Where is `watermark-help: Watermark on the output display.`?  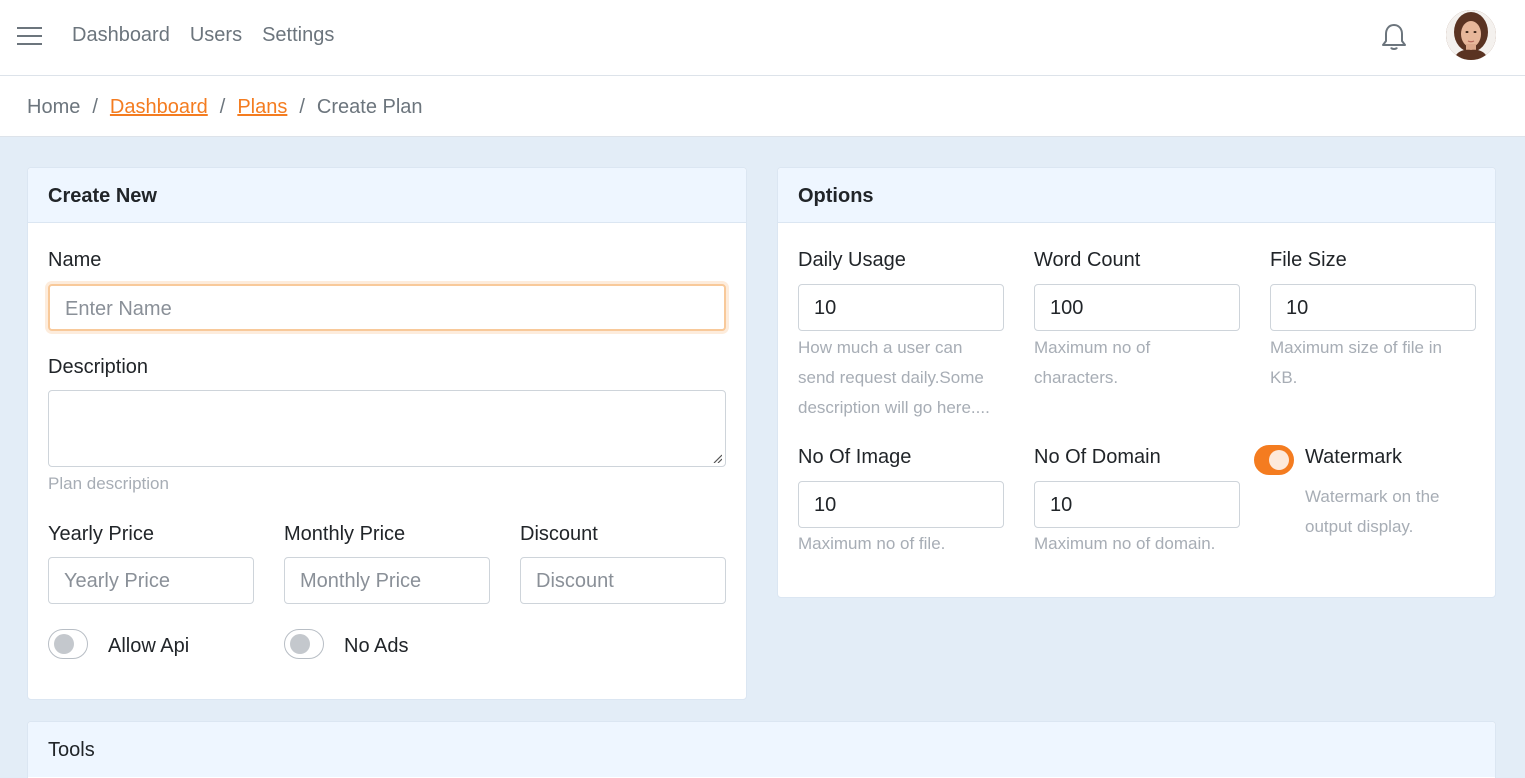
watermark-help: Watermark on the output display. is located at coordinates (1372, 512).